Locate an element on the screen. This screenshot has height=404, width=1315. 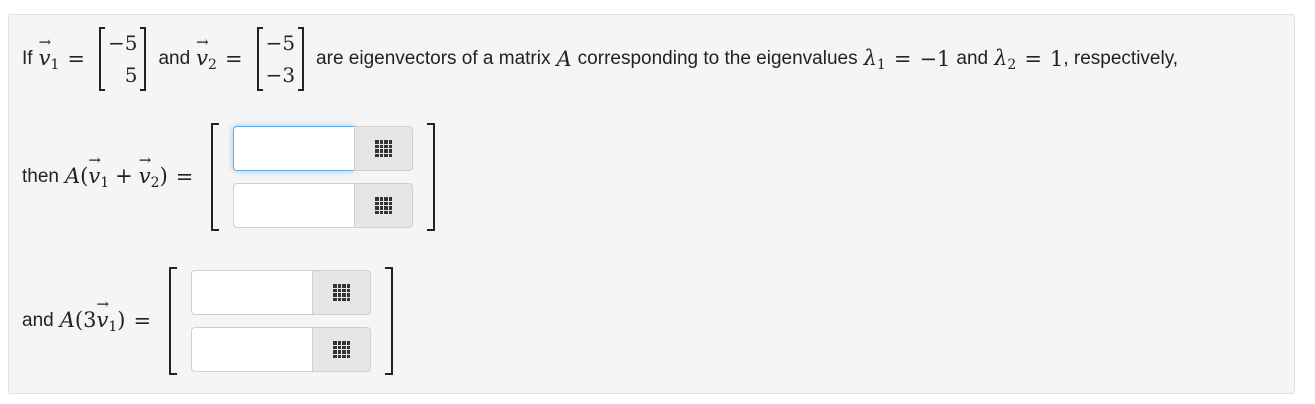
part2-answer-matrix is located at coordinates (281, 321).